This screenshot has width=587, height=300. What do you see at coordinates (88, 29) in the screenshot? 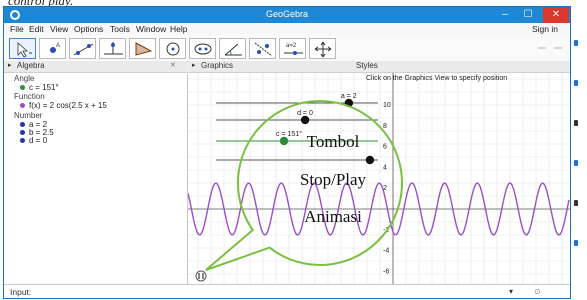
I see `menu-options: Options` at bounding box center [88, 29].